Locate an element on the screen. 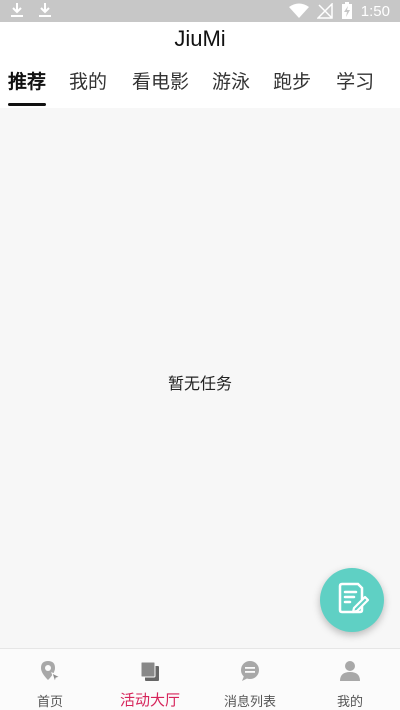  nav-messages: 消息列表 is located at coordinates (250, 679).